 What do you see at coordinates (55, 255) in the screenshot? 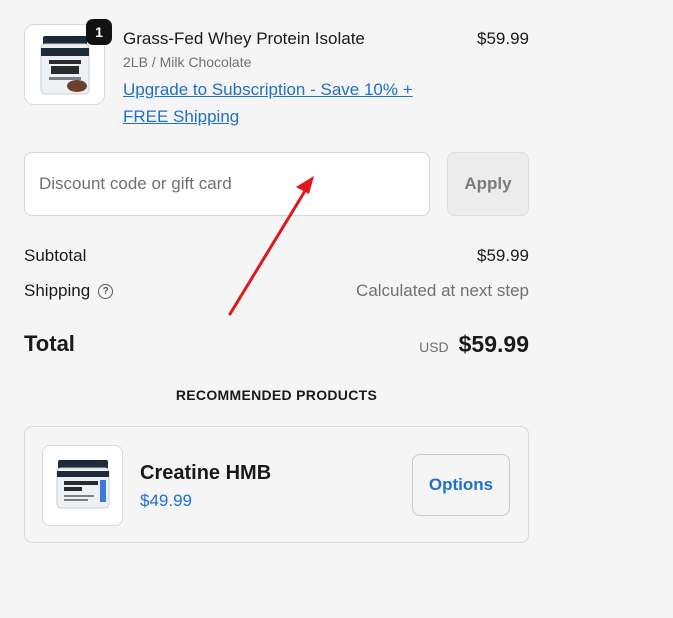
I see `subtotal-label: Subtotal` at bounding box center [55, 255].